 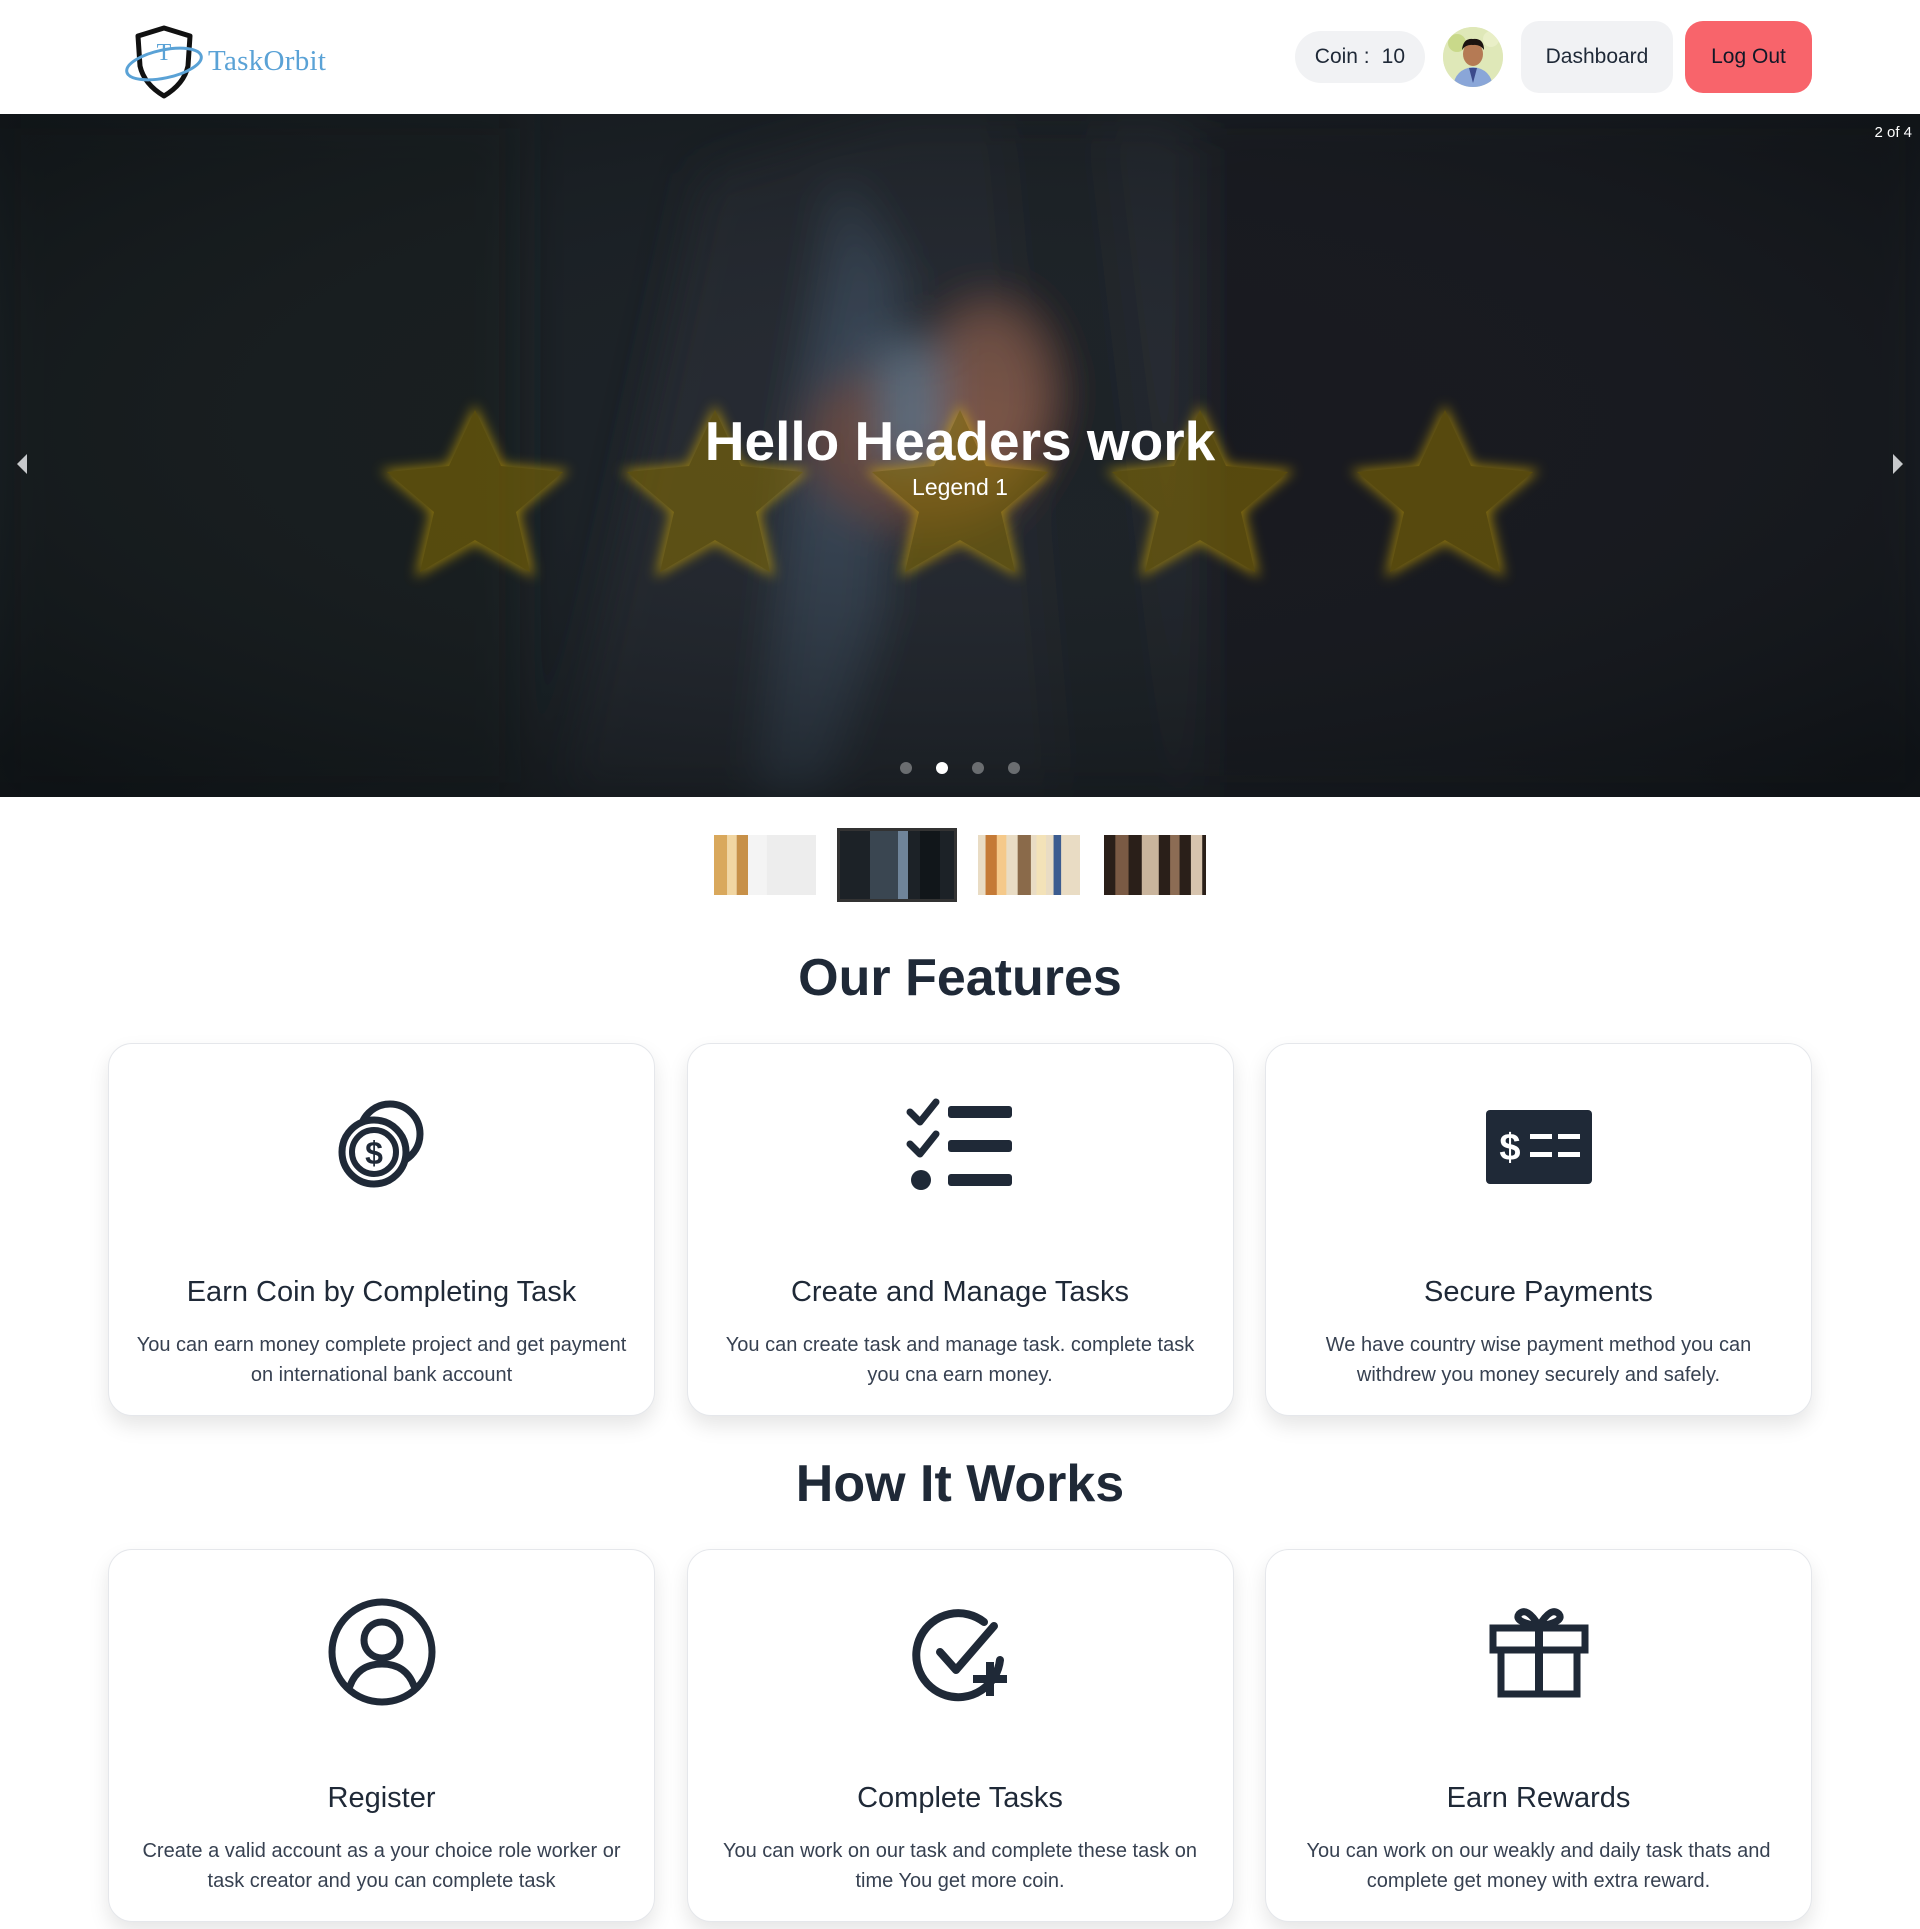 I want to click on navbar: T TaskOrbit Coin : 10 Dashboard Log Out, so click(x=960, y=57).